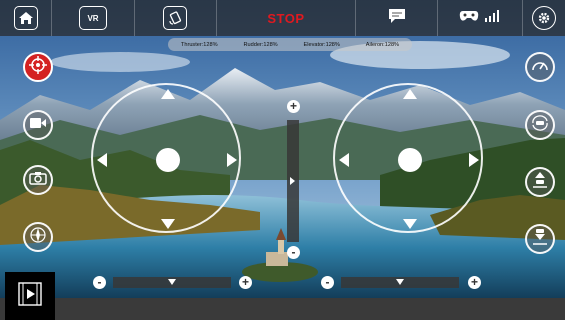 This screenshot has height=320, width=565. Describe the element at coordinates (168, 224) in the screenshot. I see `left-joystick-down-arrow` at that location.